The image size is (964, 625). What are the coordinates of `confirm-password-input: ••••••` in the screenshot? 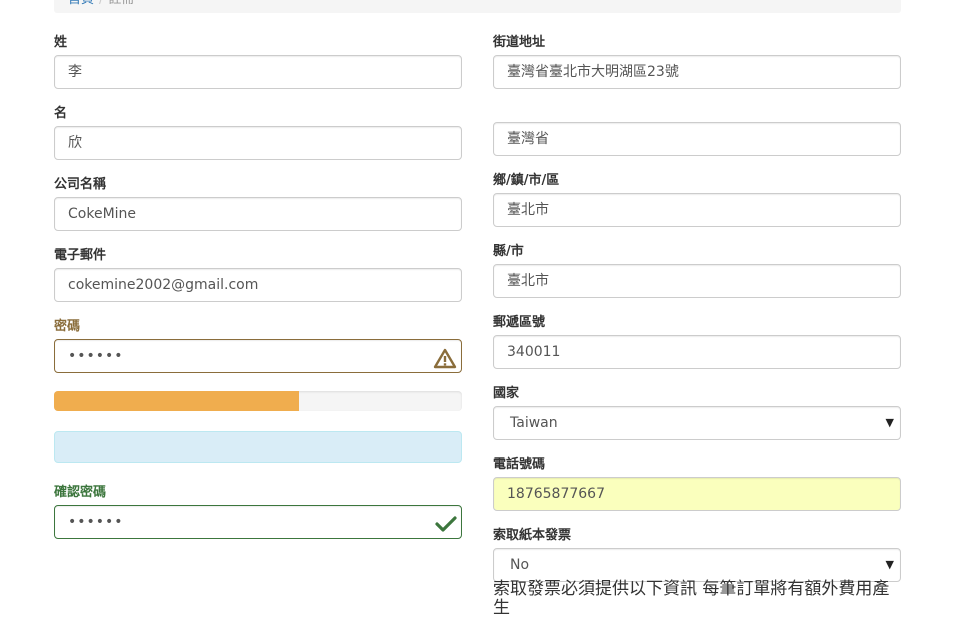 It's located at (258, 522).